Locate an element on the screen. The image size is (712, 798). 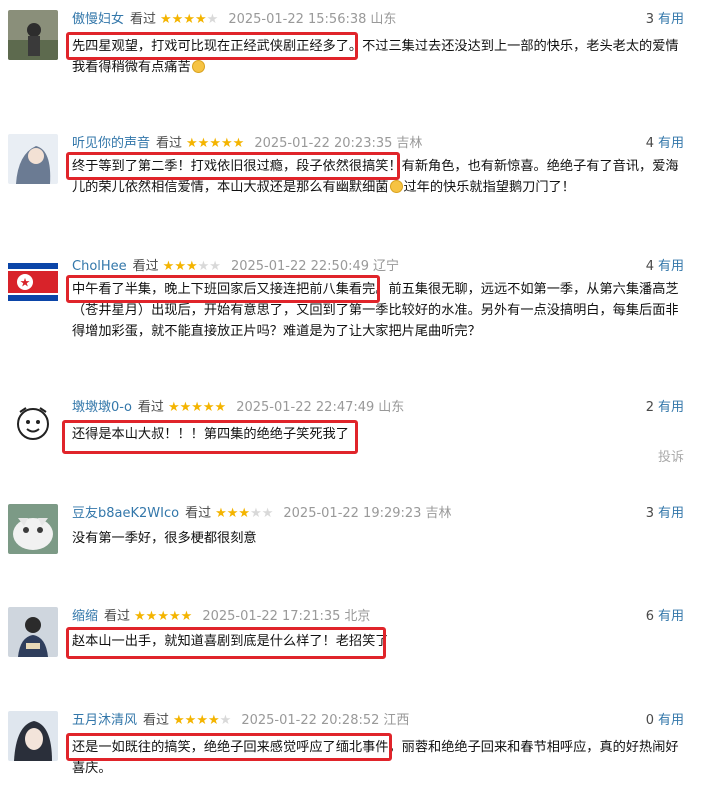
username-link: CholHee is located at coordinates (99, 266).